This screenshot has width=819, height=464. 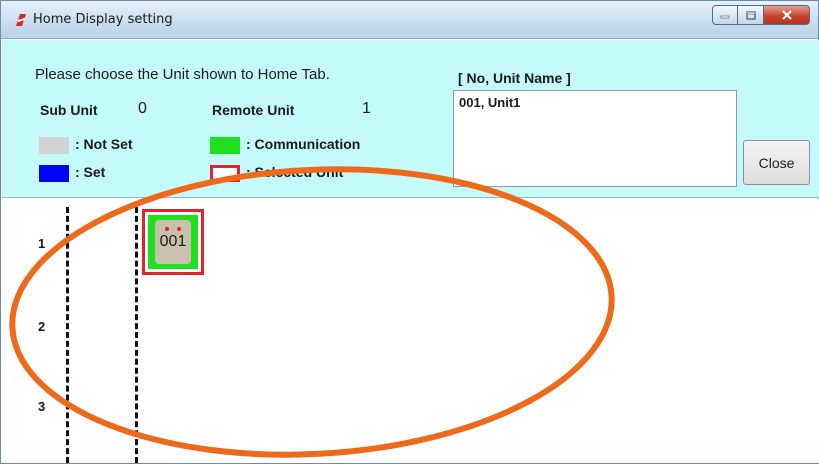 I want to click on selected-unit-legend-label: : Selected Unit, so click(x=295, y=172).